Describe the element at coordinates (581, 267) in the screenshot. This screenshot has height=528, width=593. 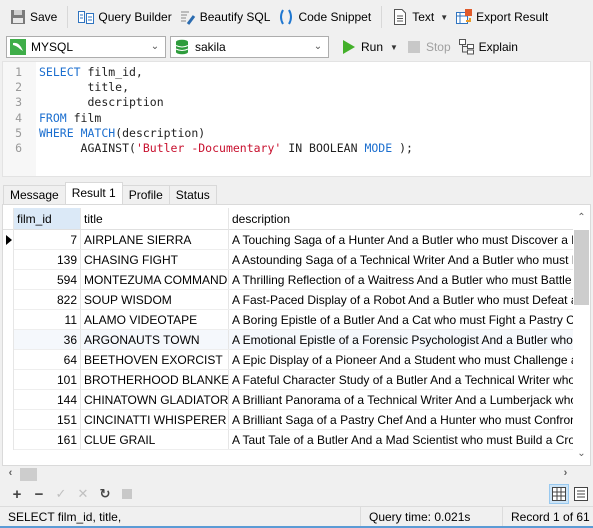
I see `vertical-scroll-thumb` at that location.